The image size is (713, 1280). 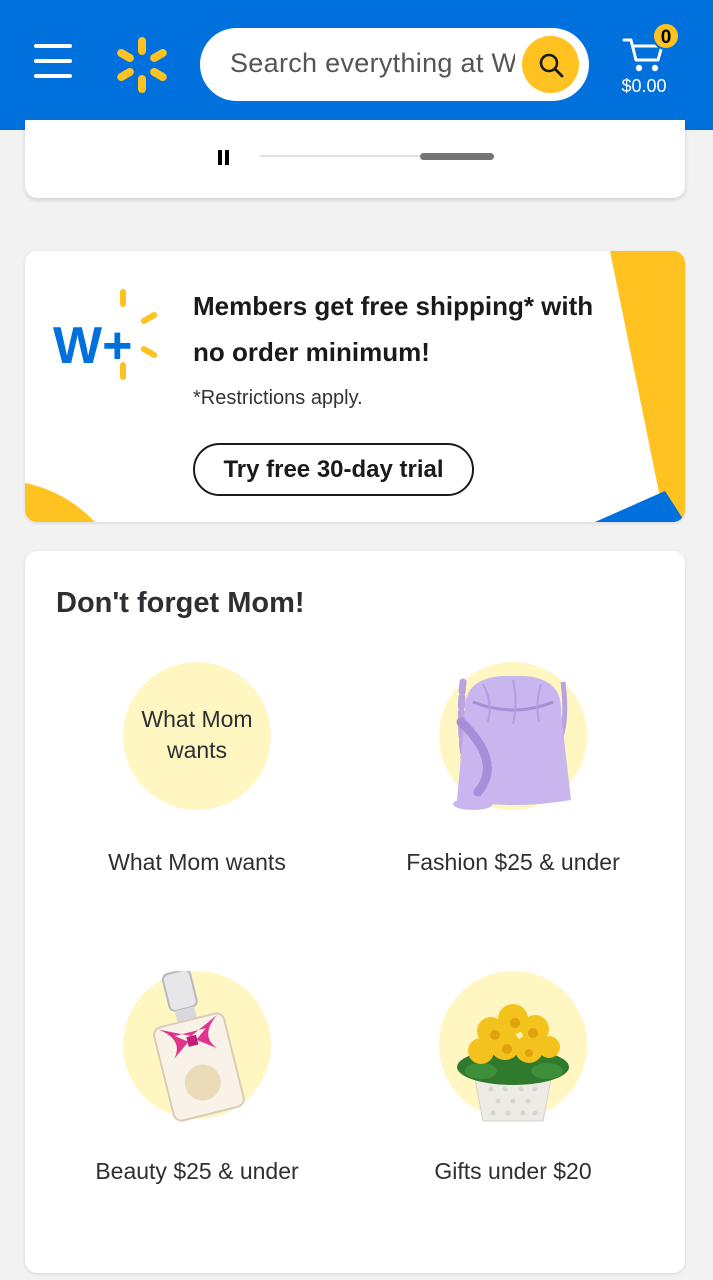 I want to click on tile-label: Fashion $25 & under, so click(x=513, y=862).